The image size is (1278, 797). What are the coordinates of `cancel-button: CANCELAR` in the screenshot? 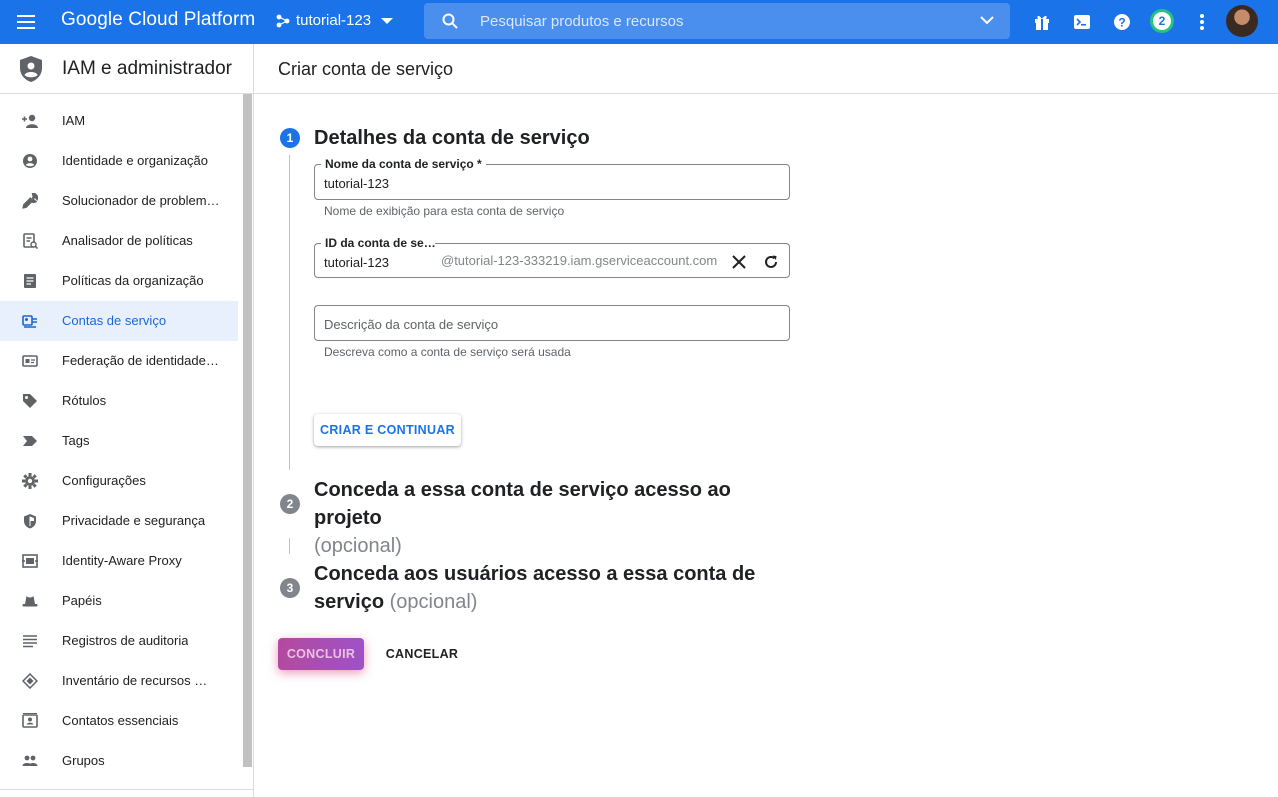 It's located at (422, 654).